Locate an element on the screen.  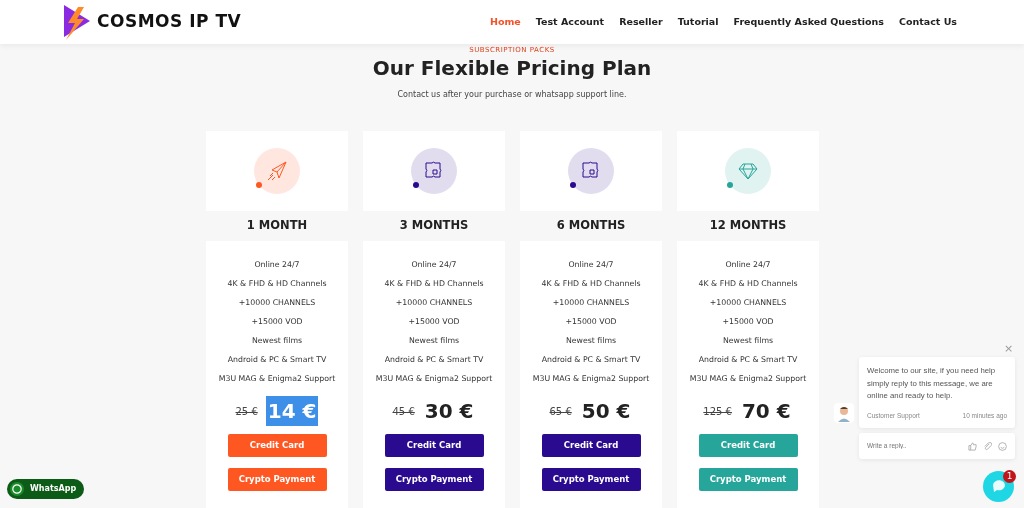
nav-link: Home is located at coordinates (505, 22).